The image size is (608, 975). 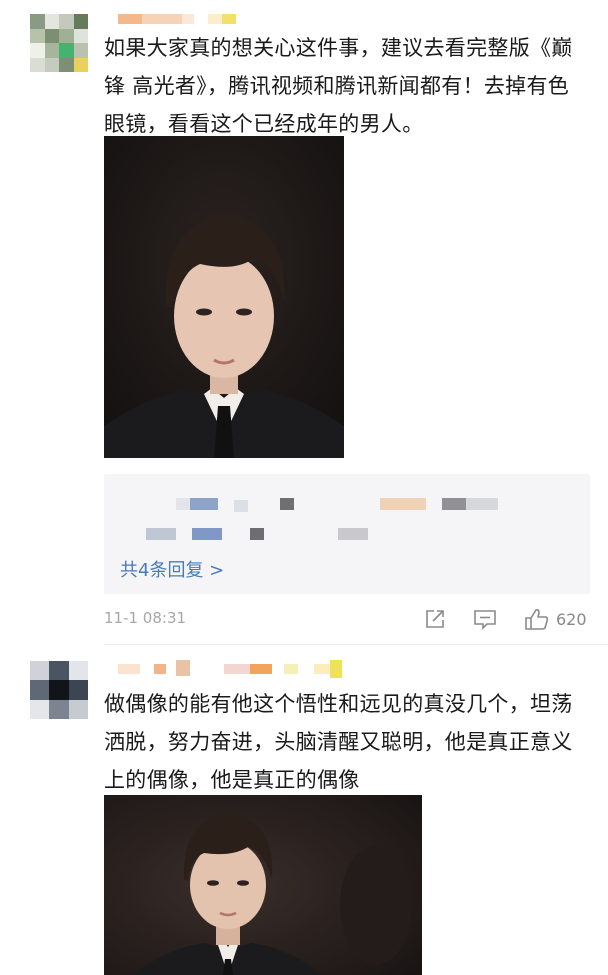 I want to click on comment-button, so click(x=485, y=619).